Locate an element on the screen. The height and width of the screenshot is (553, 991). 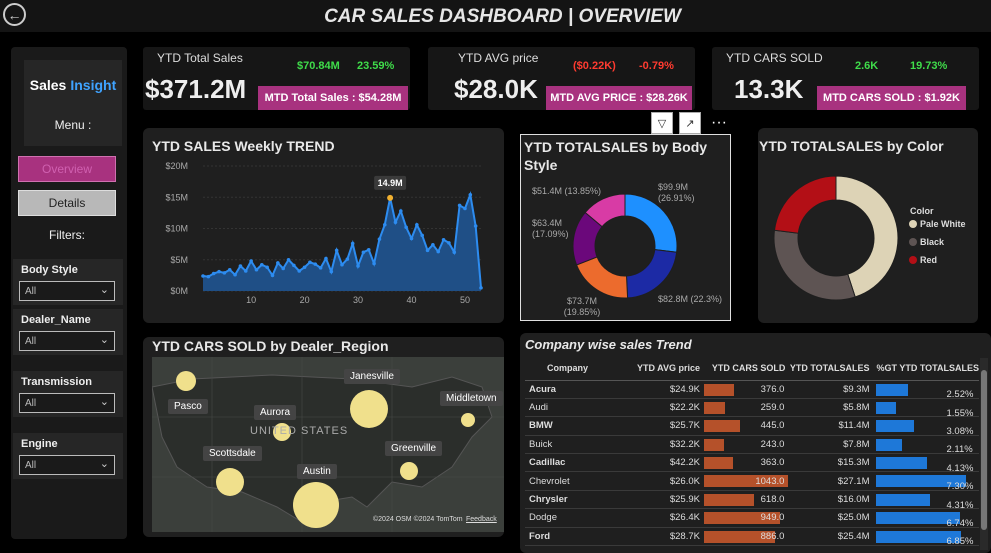
table-scrollbar is located at coordinates (984, 454).